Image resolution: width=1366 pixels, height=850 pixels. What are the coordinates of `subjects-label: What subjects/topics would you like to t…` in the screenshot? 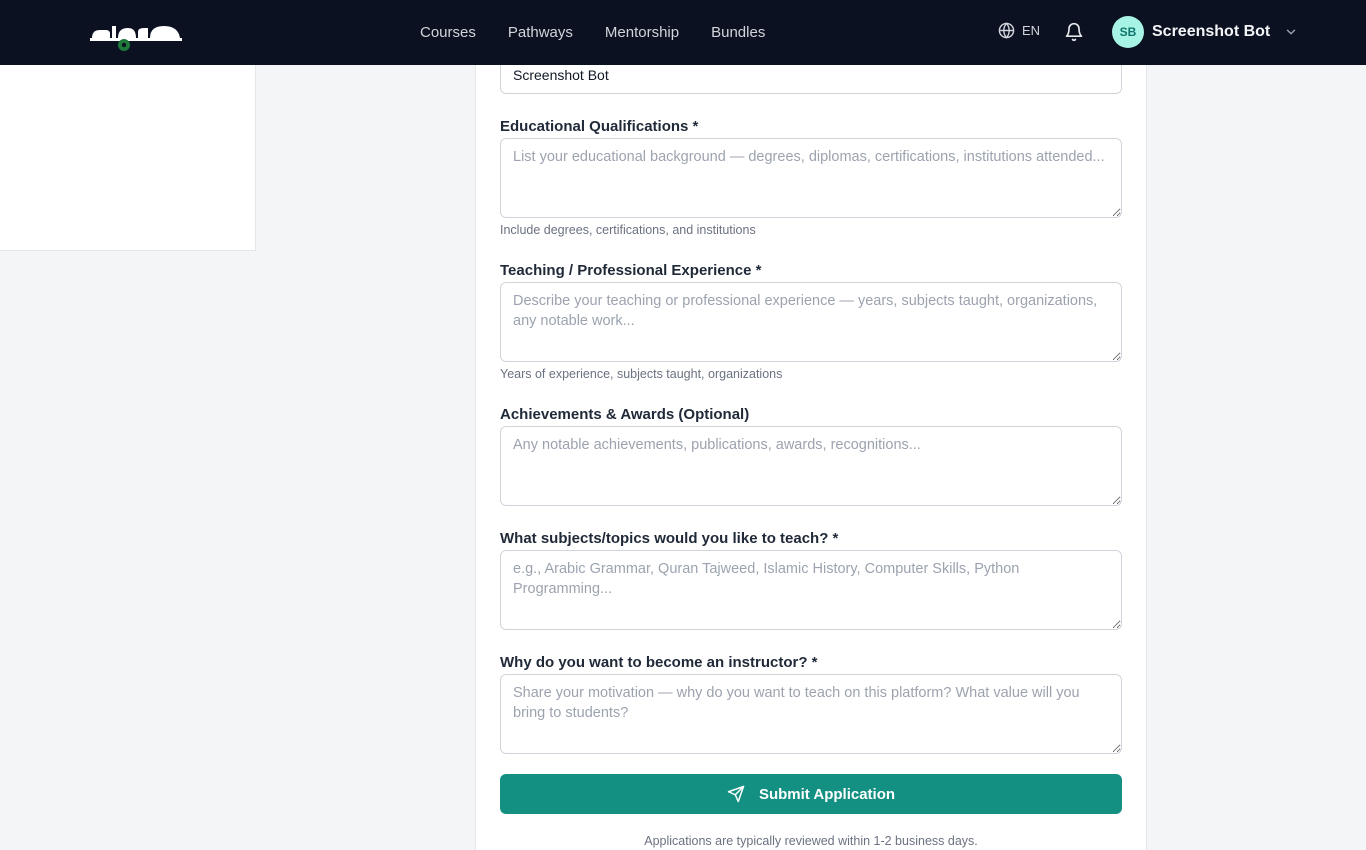 It's located at (669, 538).